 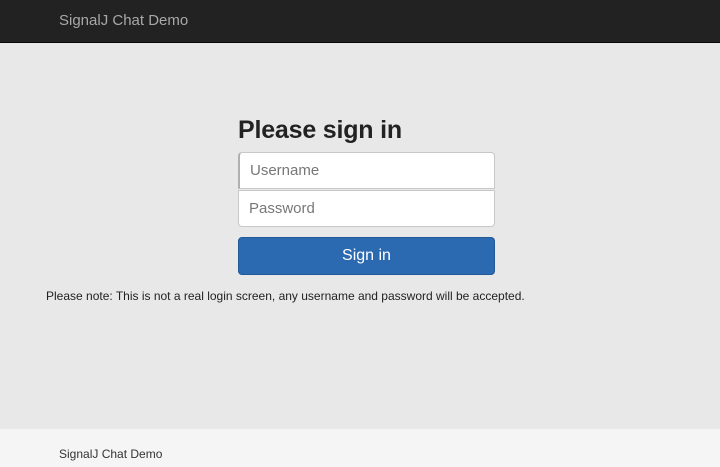 I want to click on signin-button: Sign in, so click(x=366, y=256).